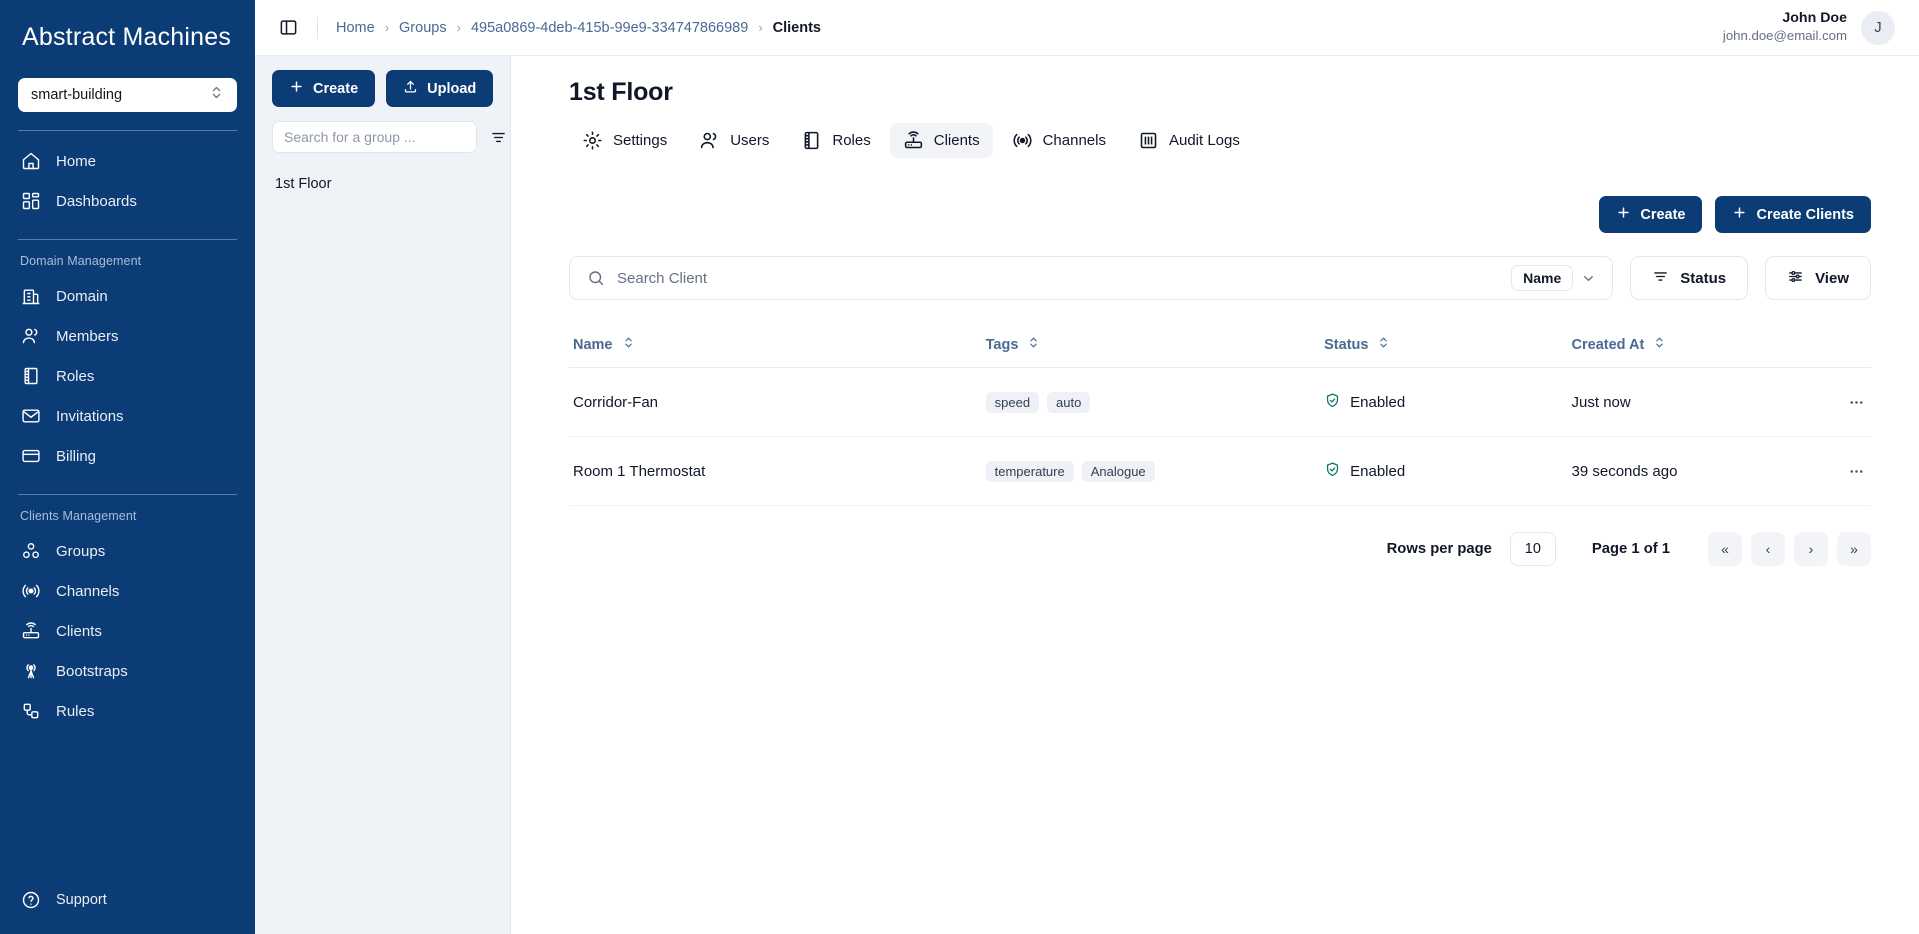 The height and width of the screenshot is (934, 1919). I want to click on create-button: Create, so click(1651, 214).